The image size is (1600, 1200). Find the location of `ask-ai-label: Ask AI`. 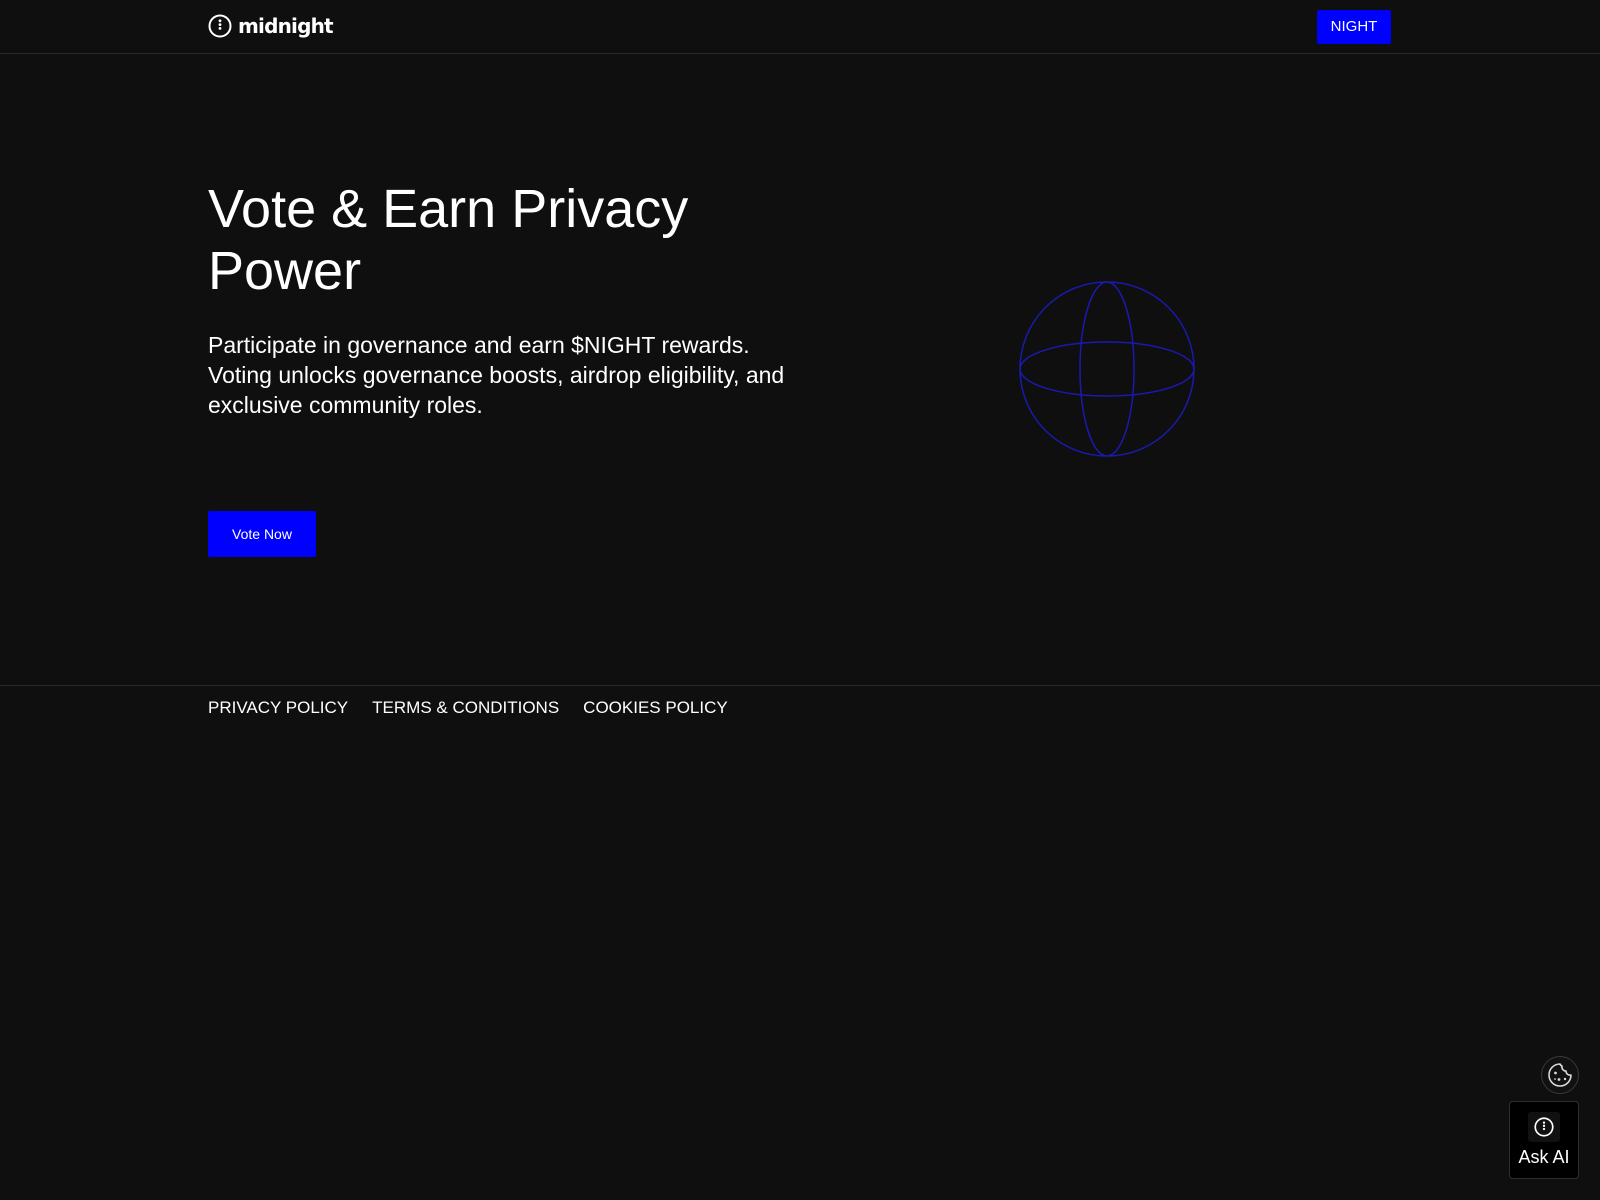

ask-ai-label: Ask AI is located at coordinates (1544, 1157).